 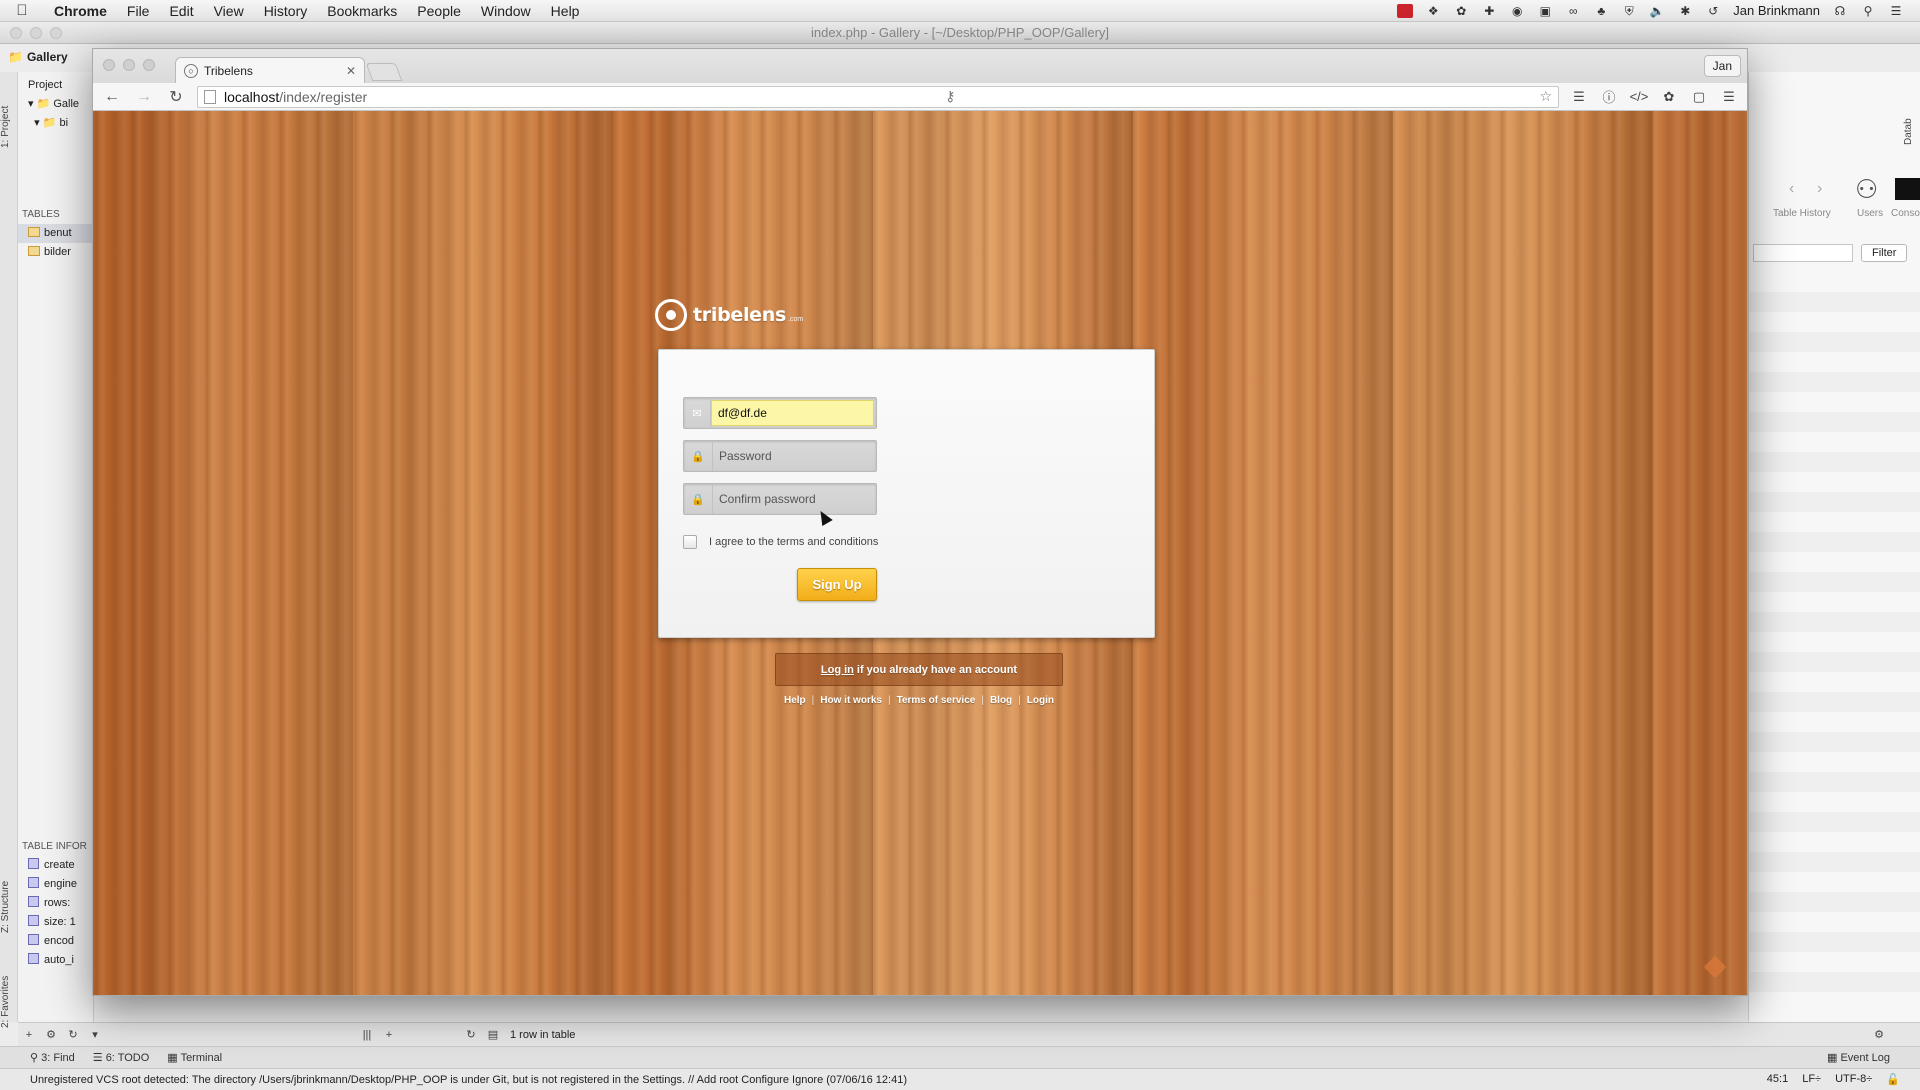 I want to click on onepassword-extension-icon: ⓘ, so click(x=1609, y=97).